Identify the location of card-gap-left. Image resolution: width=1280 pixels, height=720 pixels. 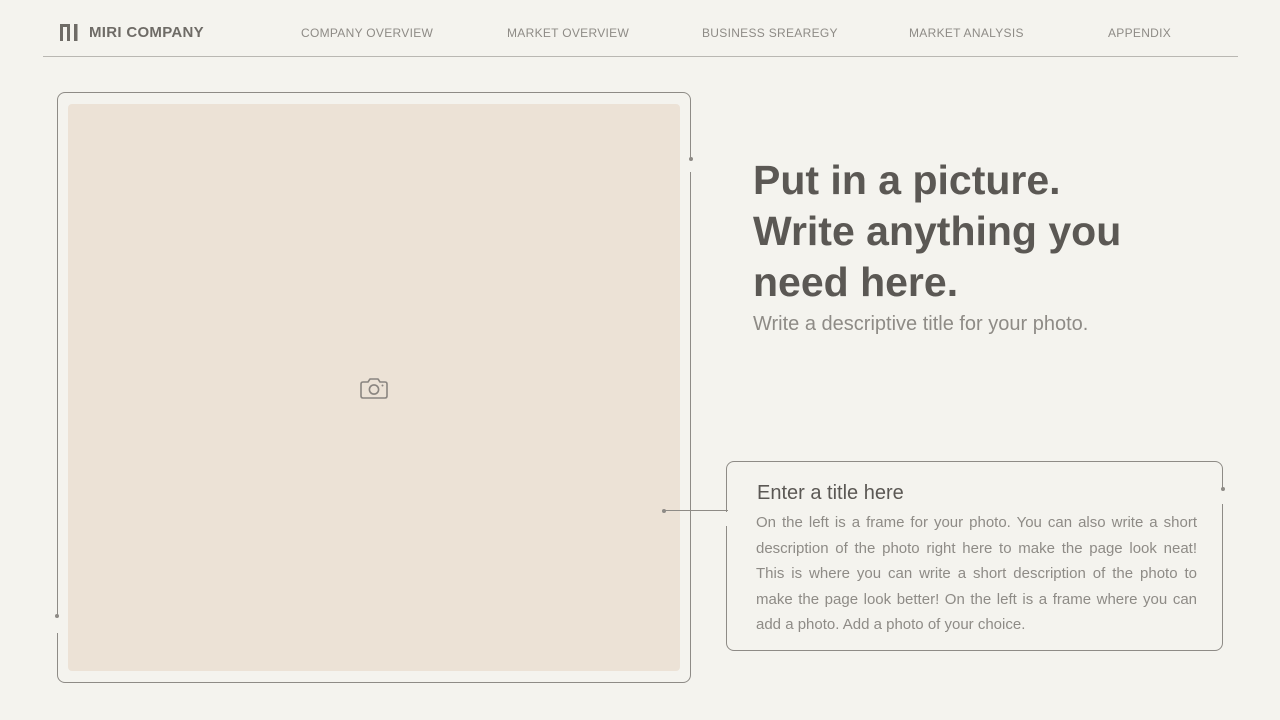
(726, 519).